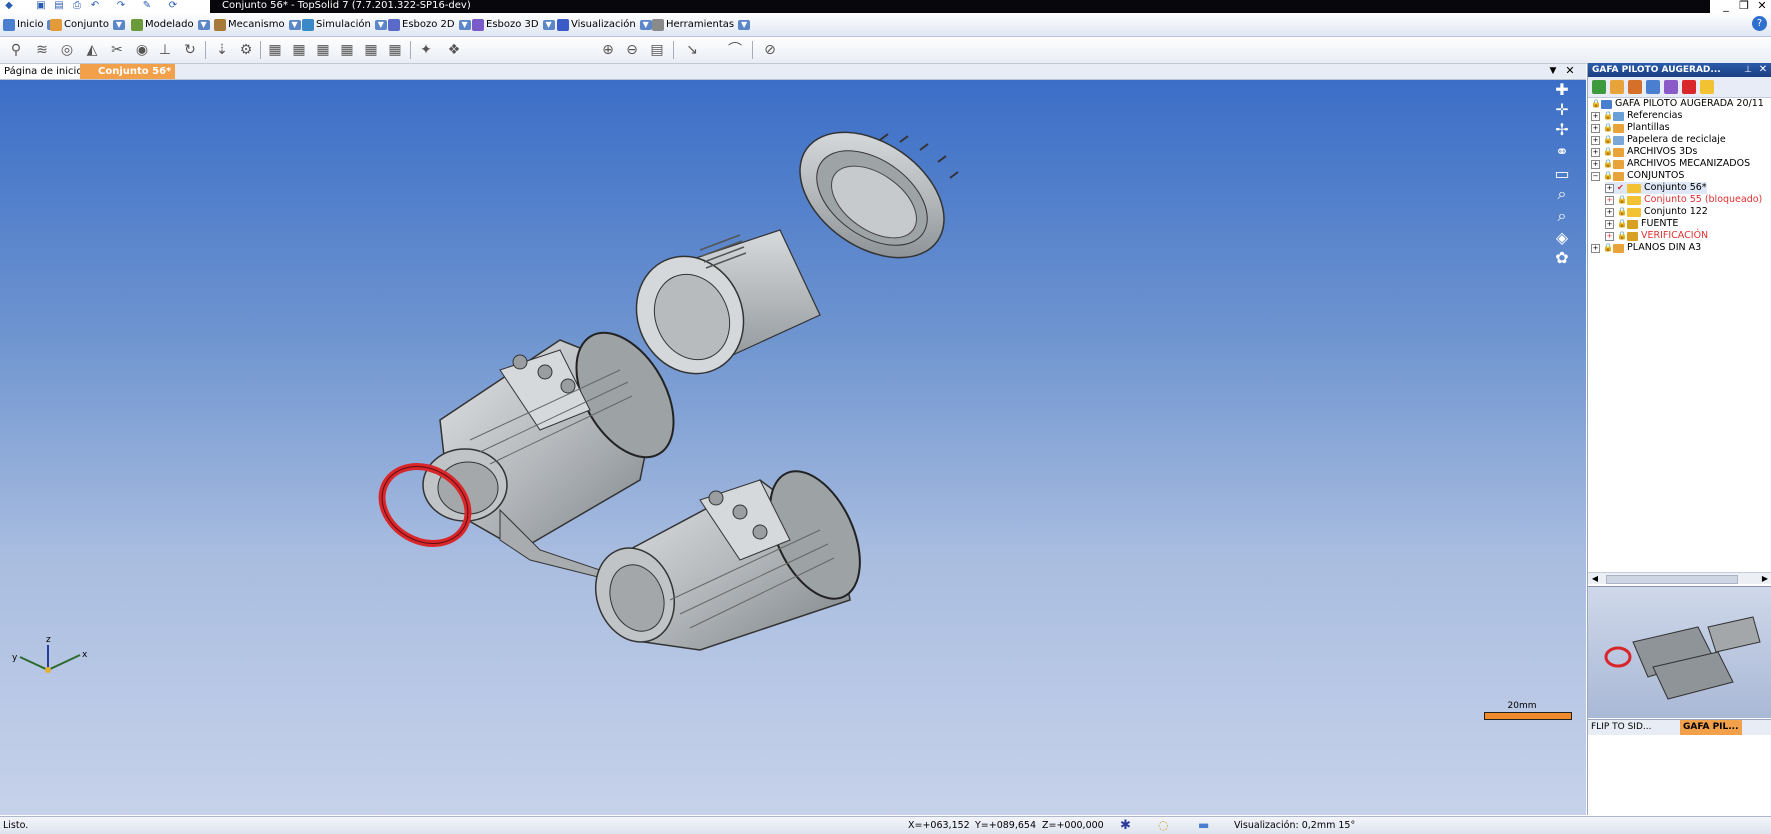 The image size is (1771, 834). I want to click on search-icon, so click(1653, 87).